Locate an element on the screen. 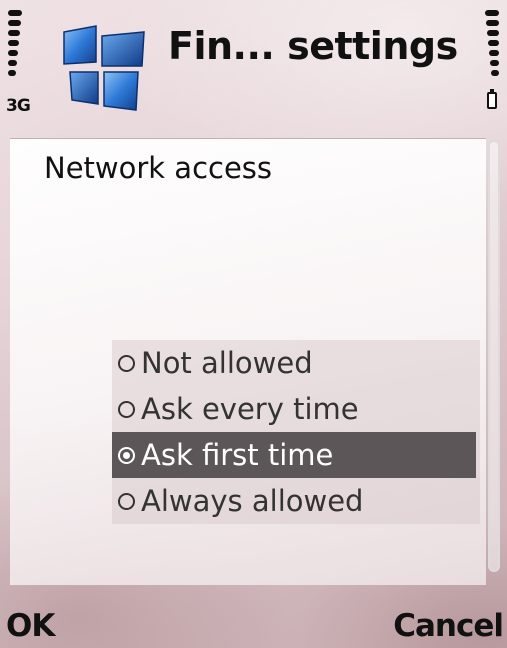  option-label: Ask first time is located at coordinates (237, 455).